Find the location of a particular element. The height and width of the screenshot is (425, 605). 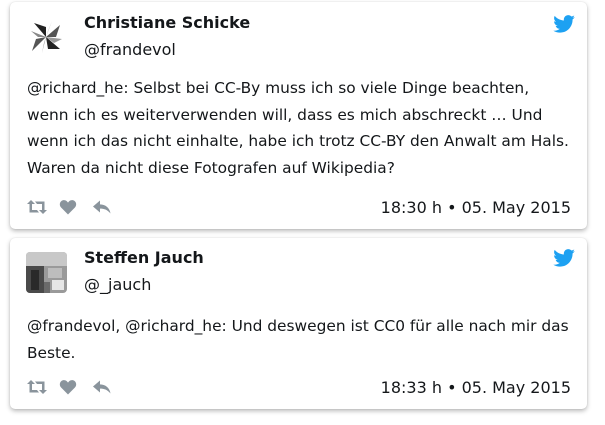

author-name: Steffen Jauch is located at coordinates (144, 257).